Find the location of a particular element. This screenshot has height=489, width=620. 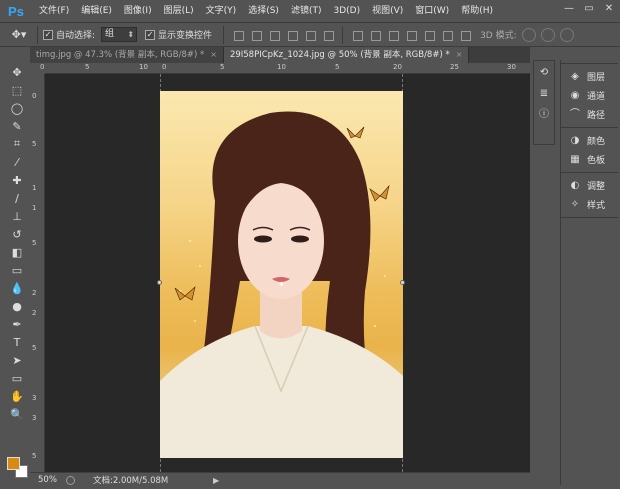

hand-tool-icon: ✋ is located at coordinates (17, 396).